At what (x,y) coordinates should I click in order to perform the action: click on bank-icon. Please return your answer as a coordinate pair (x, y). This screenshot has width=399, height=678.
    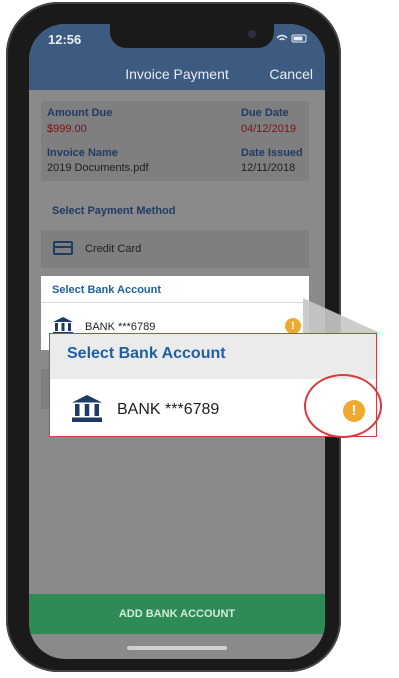
    Looking at the image, I should click on (87, 408).